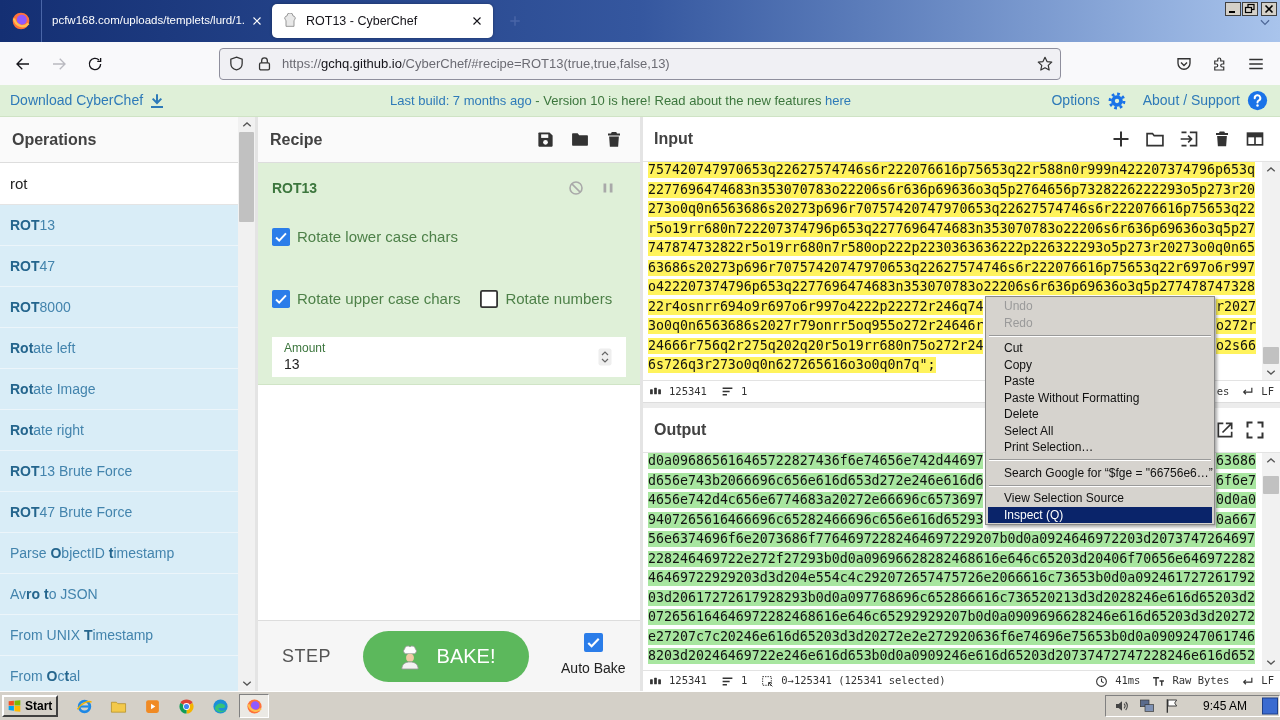 The image size is (1280, 720). I want to click on url-text: https://gchq.github.io/CyberChef/#recipe=ROT13(true,true,false,13), so click(476, 63).